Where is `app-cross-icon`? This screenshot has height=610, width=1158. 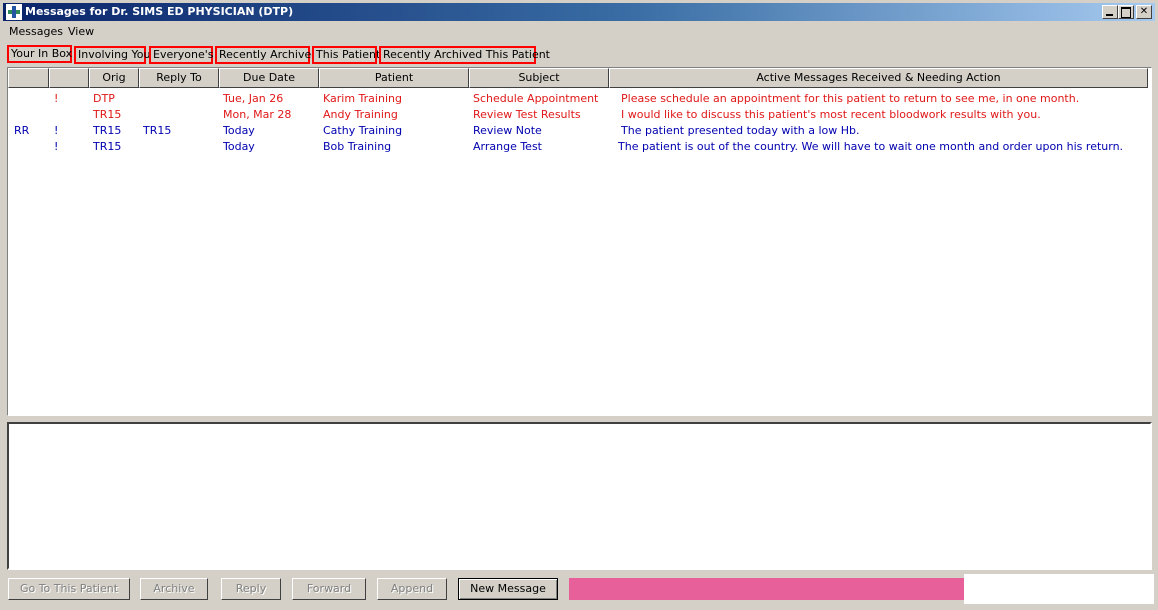
app-cross-icon is located at coordinates (14, 12).